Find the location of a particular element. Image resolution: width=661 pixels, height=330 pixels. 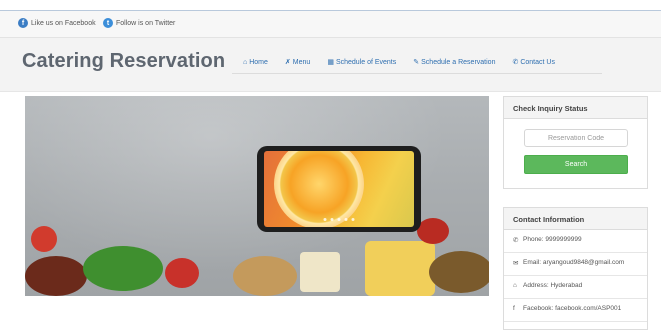

banner-tomato is located at coordinates (44, 239).